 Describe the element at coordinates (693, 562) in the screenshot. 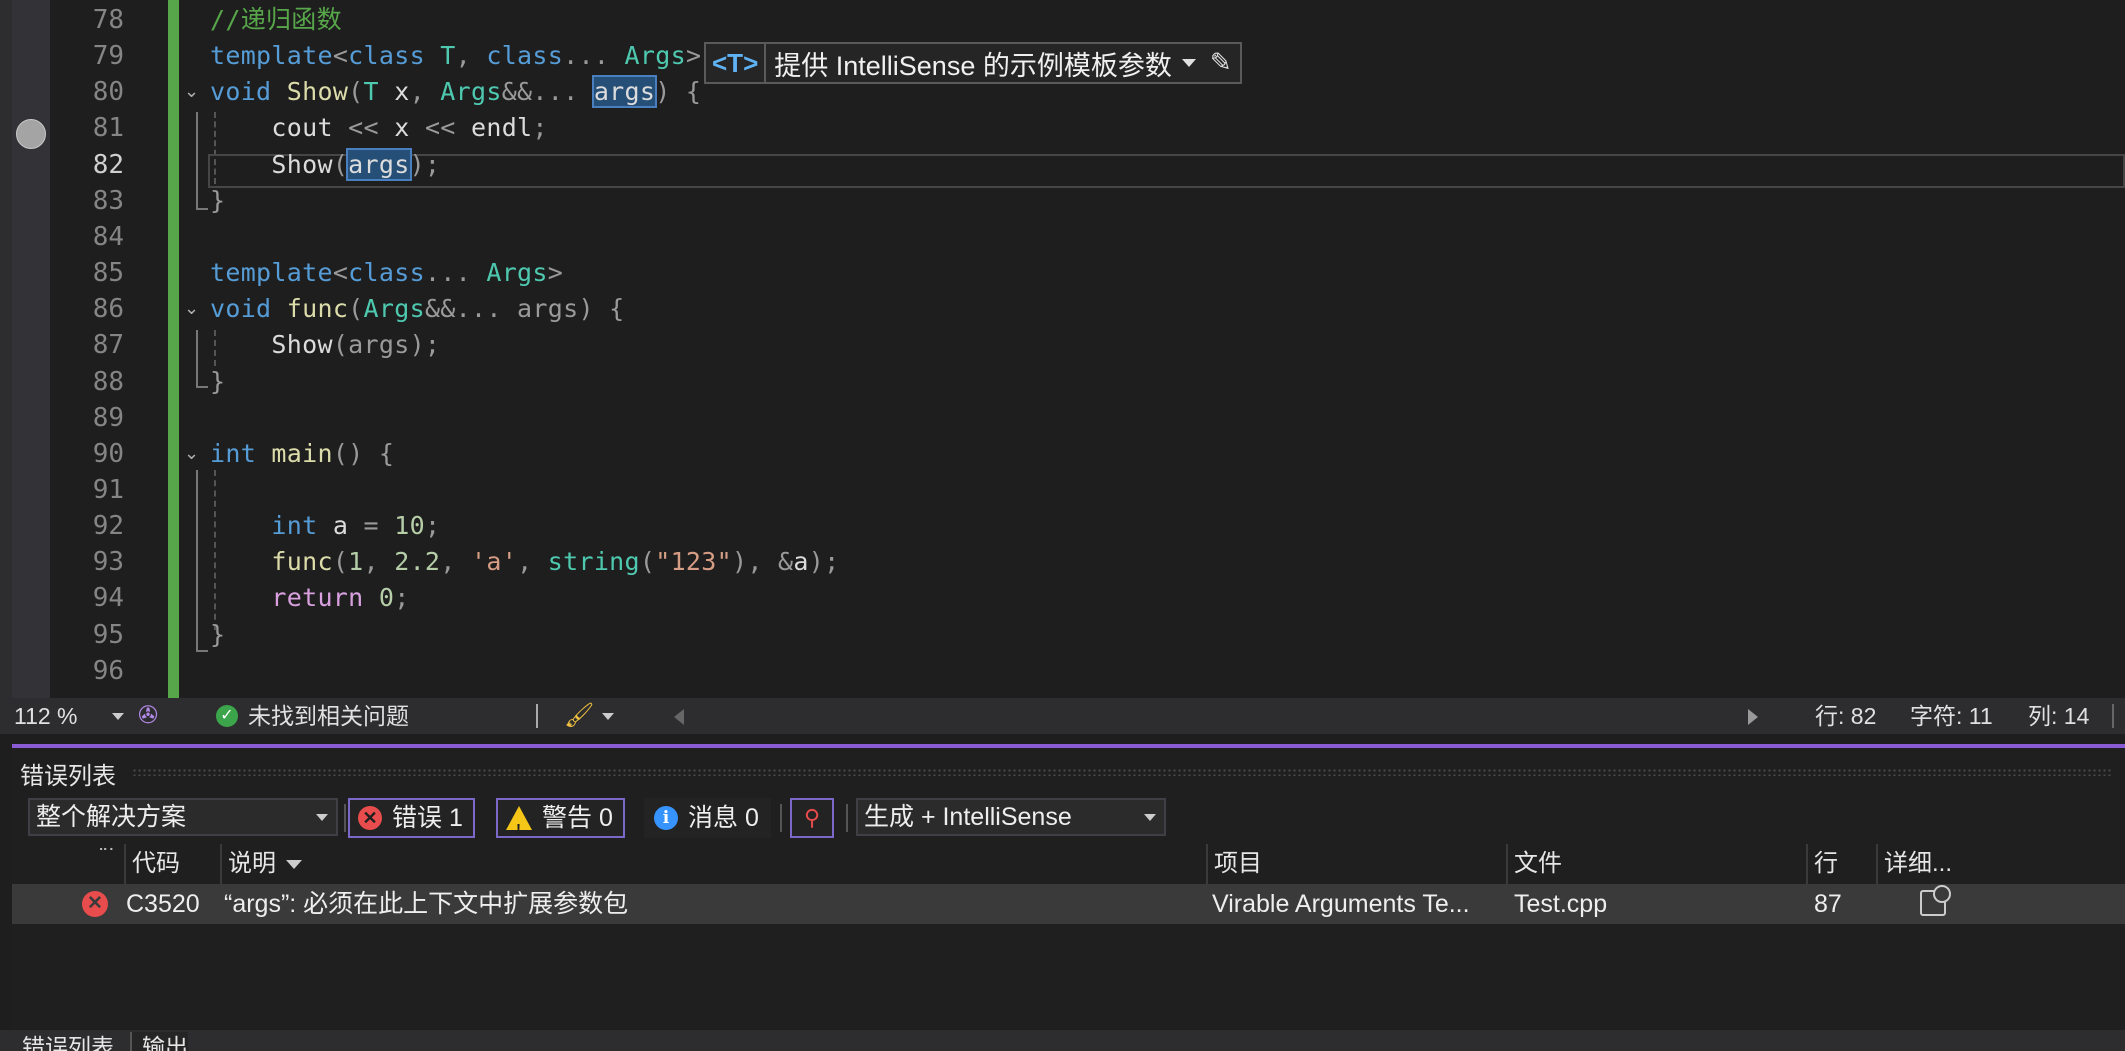

I see `code-token: "123"` at that location.